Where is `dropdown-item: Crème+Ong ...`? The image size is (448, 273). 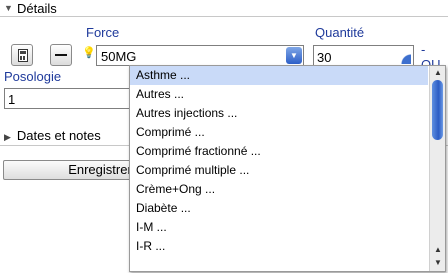 dropdown-item: Crème+Ong ... is located at coordinates (279, 189).